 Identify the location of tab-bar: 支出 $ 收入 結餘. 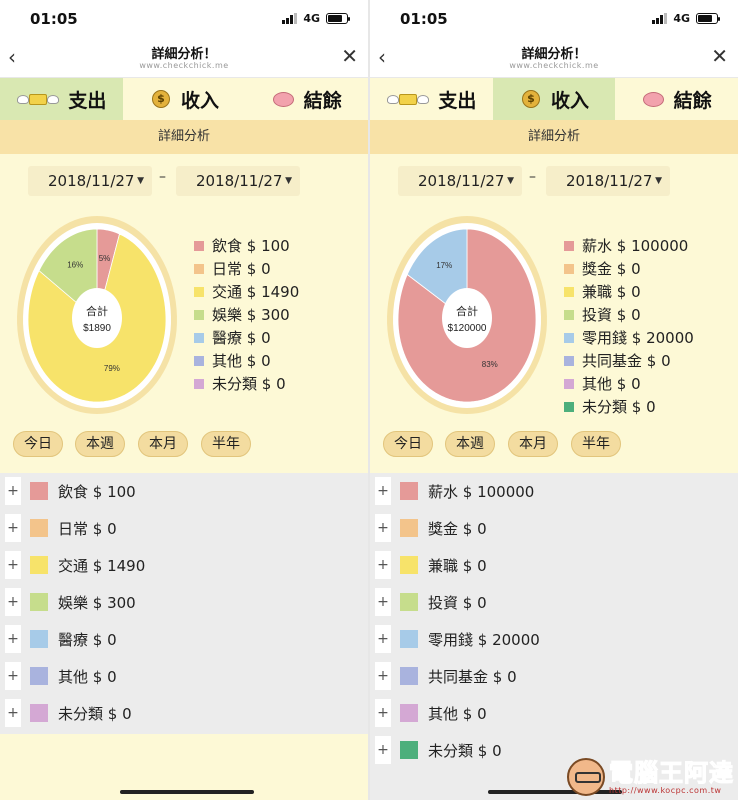
(184, 99).